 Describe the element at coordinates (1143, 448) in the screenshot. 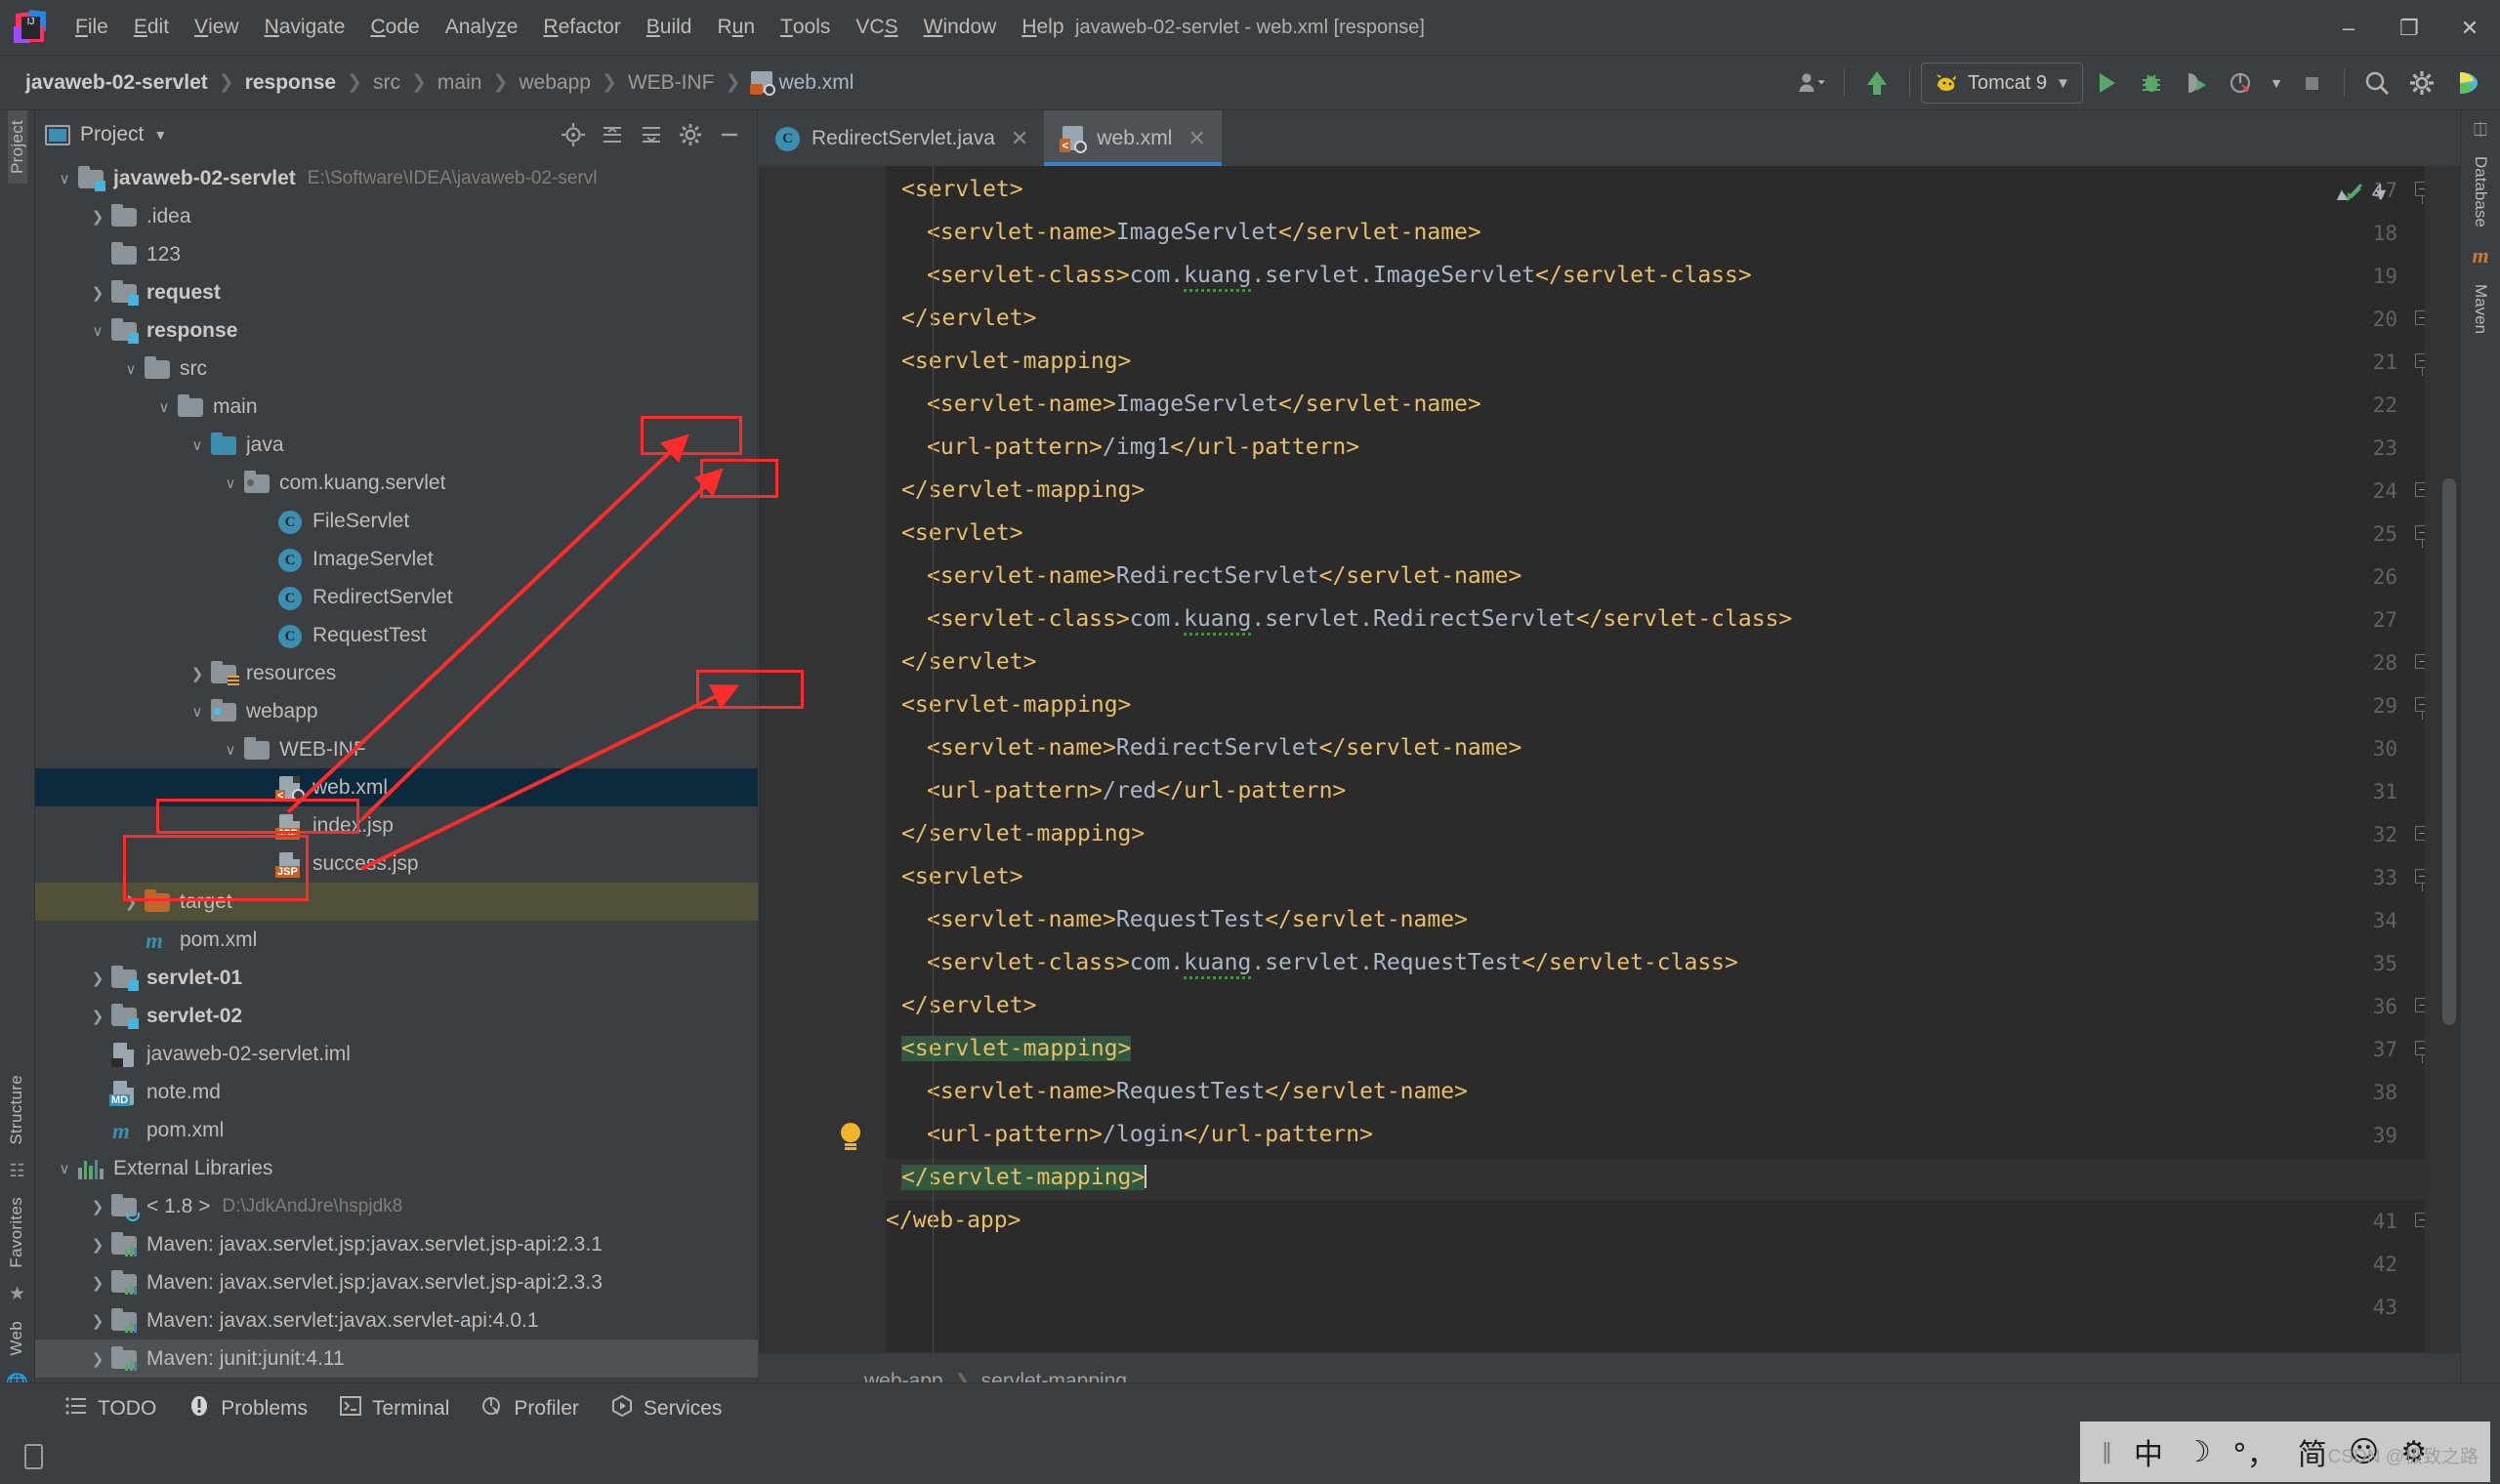

I see `code-line-23: <url-pattern>/img1</url-pattern>` at that location.